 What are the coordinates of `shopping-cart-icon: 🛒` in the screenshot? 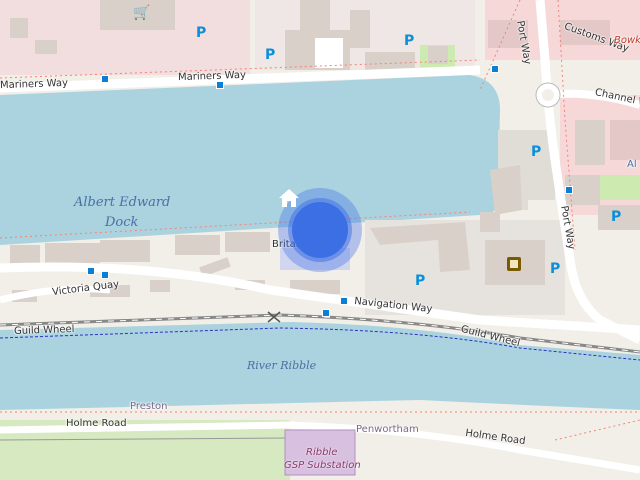 It's located at (141, 13).